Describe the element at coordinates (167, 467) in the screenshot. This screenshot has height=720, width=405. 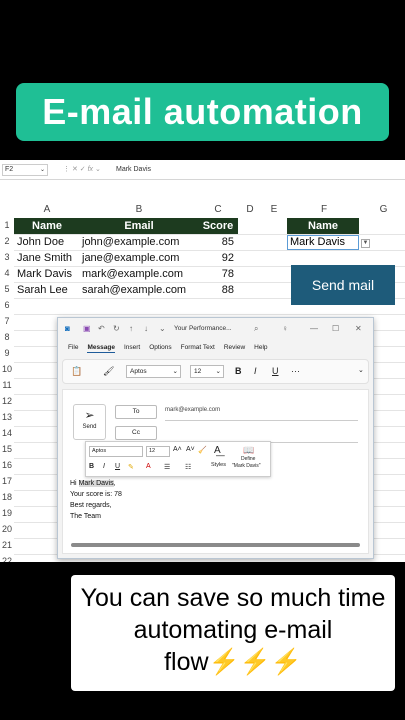
I see `bullets-icon: ☰` at that location.